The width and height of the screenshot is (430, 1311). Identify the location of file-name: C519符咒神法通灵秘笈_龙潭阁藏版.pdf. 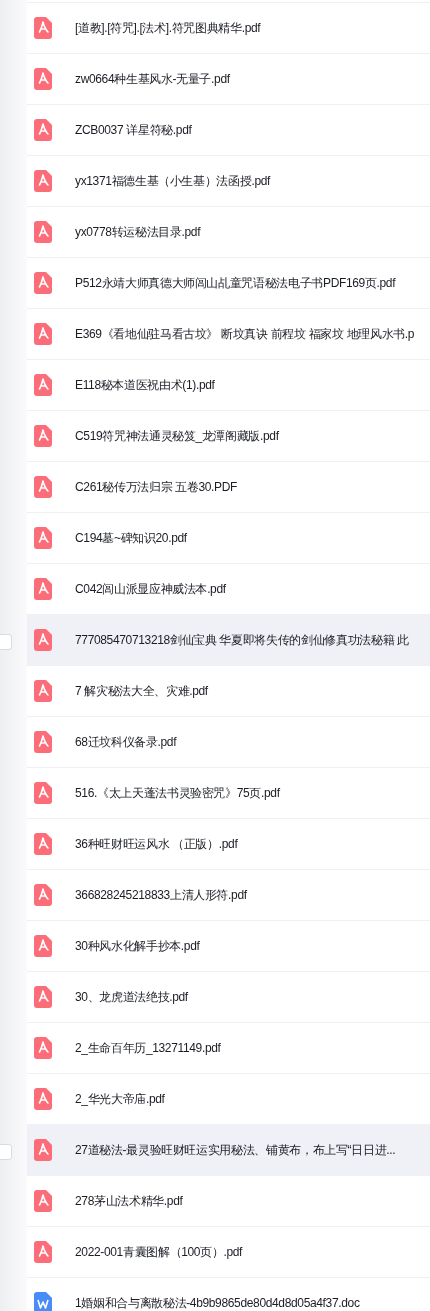
(177, 436).